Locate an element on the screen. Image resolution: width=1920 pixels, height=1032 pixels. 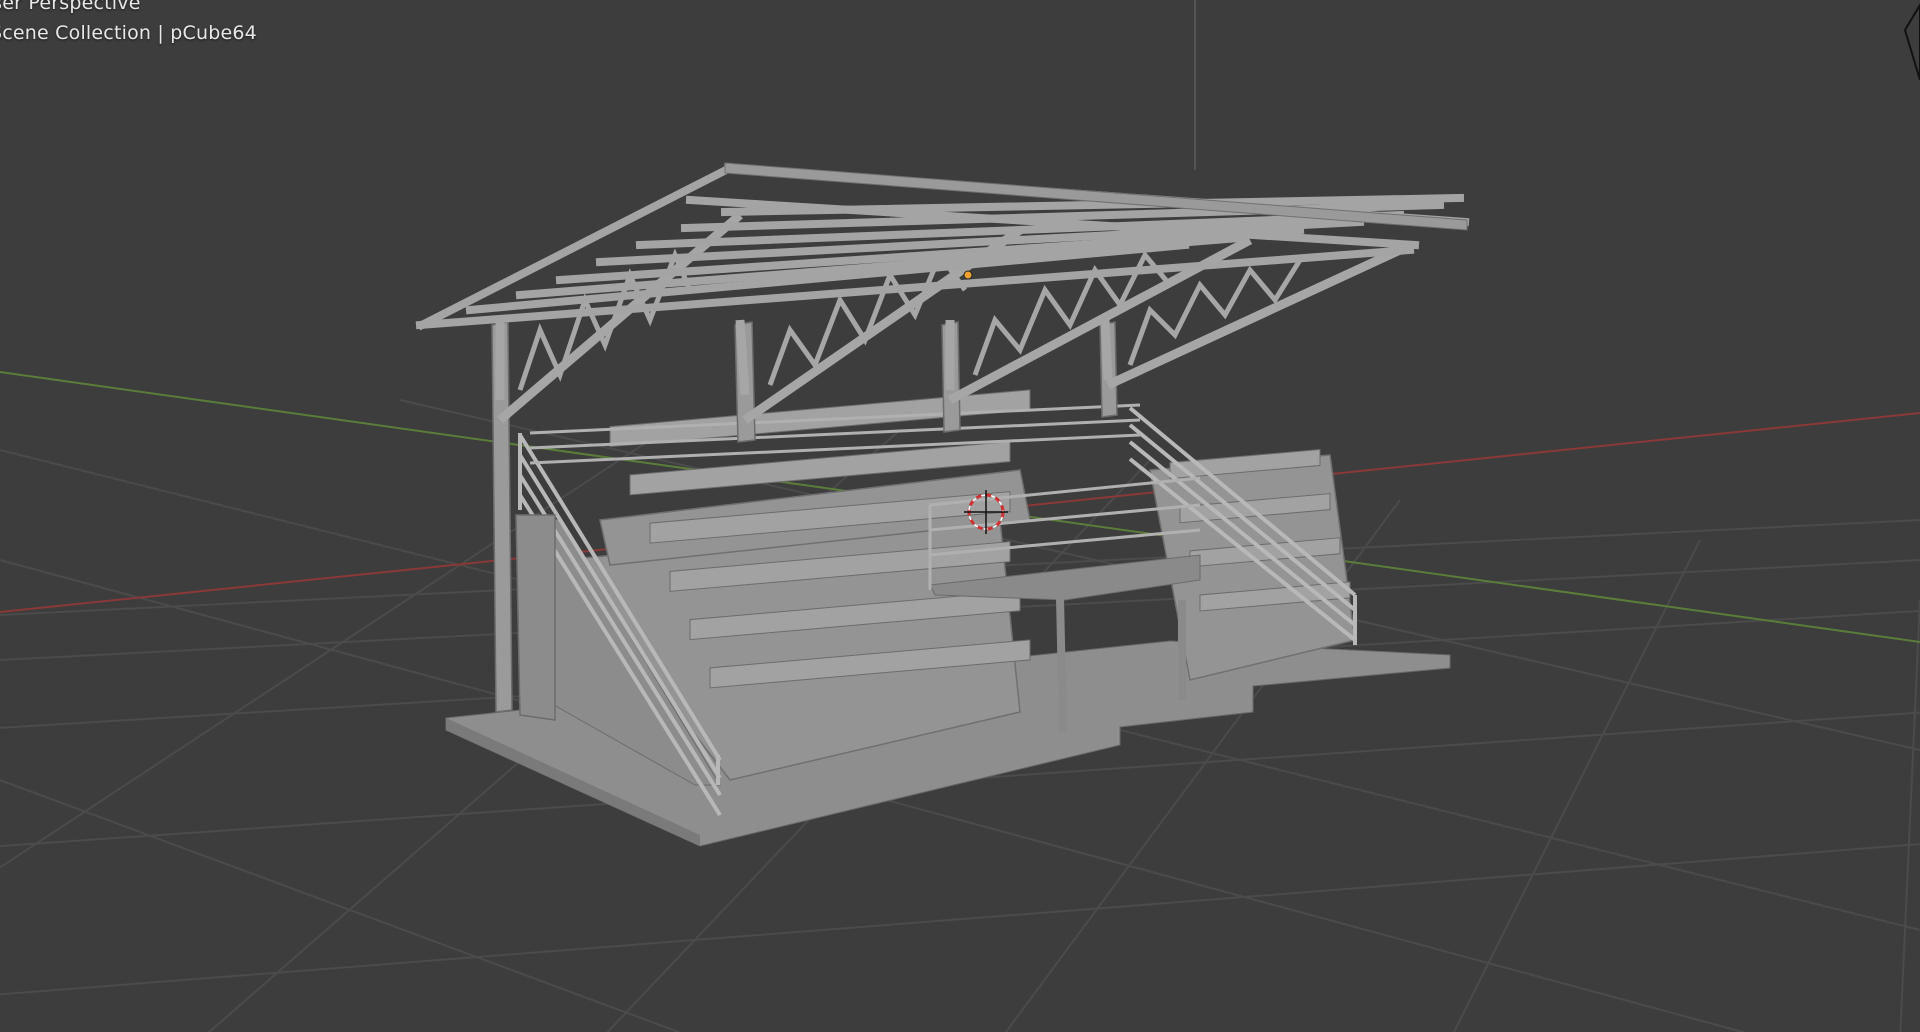
viewport-collection-info: Scene Collection | pCube64 is located at coordinates (128, 33).